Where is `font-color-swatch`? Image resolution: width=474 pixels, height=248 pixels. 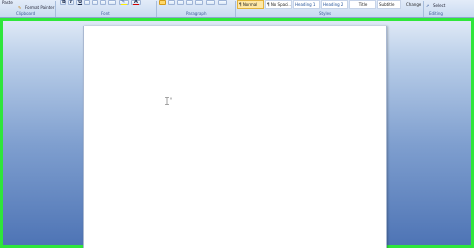
font-color-swatch is located at coordinates (136, 4).